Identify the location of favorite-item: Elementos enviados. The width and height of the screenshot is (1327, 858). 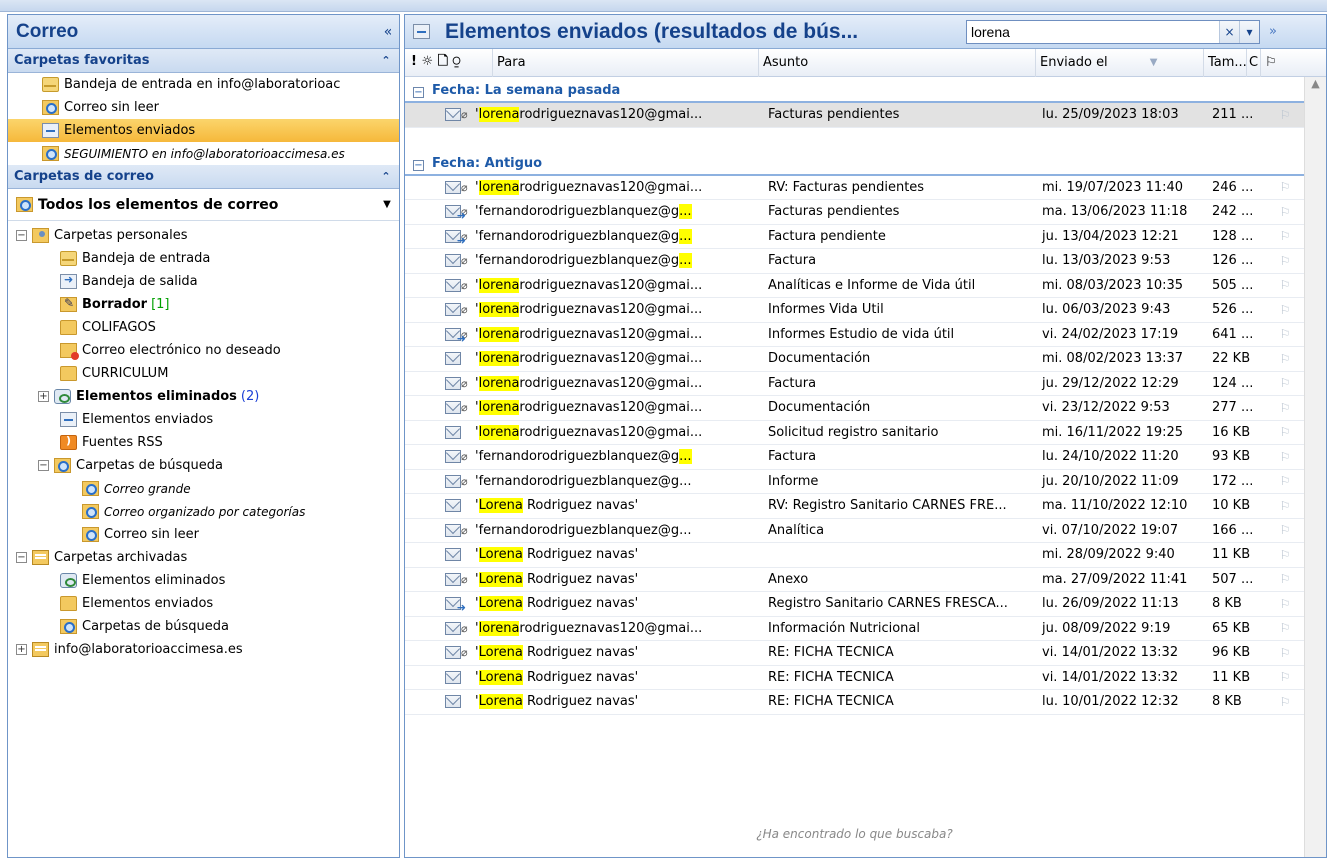
(203, 130).